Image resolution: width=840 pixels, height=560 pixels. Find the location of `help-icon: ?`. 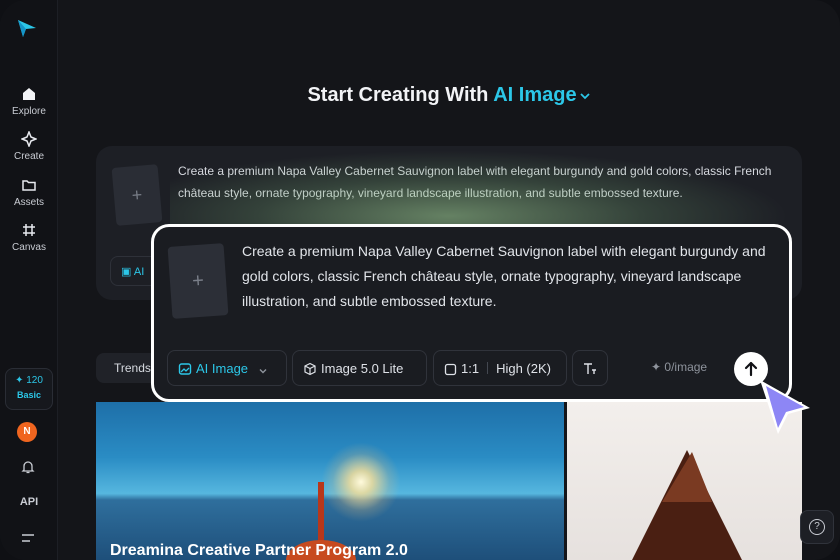

help-icon: ? is located at coordinates (817, 527).